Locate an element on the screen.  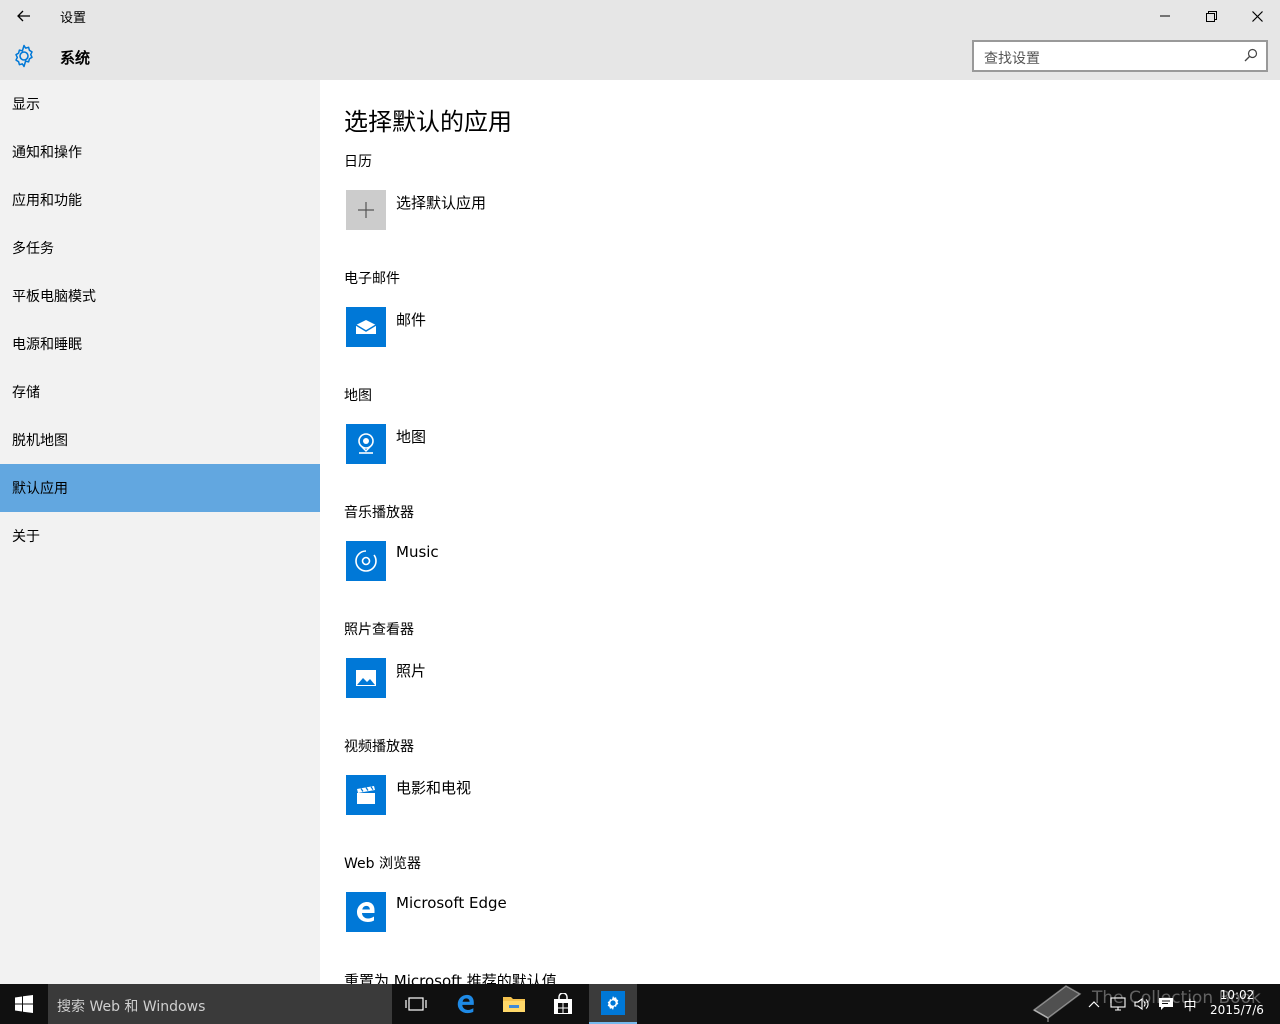
ime-label: 中 is located at coordinates (1190, 1006).